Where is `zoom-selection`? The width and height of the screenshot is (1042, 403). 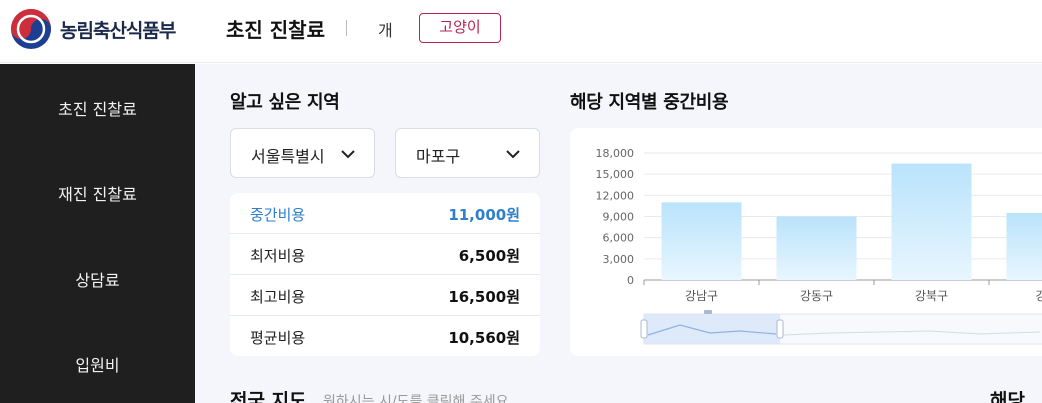
zoom-selection is located at coordinates (712, 329).